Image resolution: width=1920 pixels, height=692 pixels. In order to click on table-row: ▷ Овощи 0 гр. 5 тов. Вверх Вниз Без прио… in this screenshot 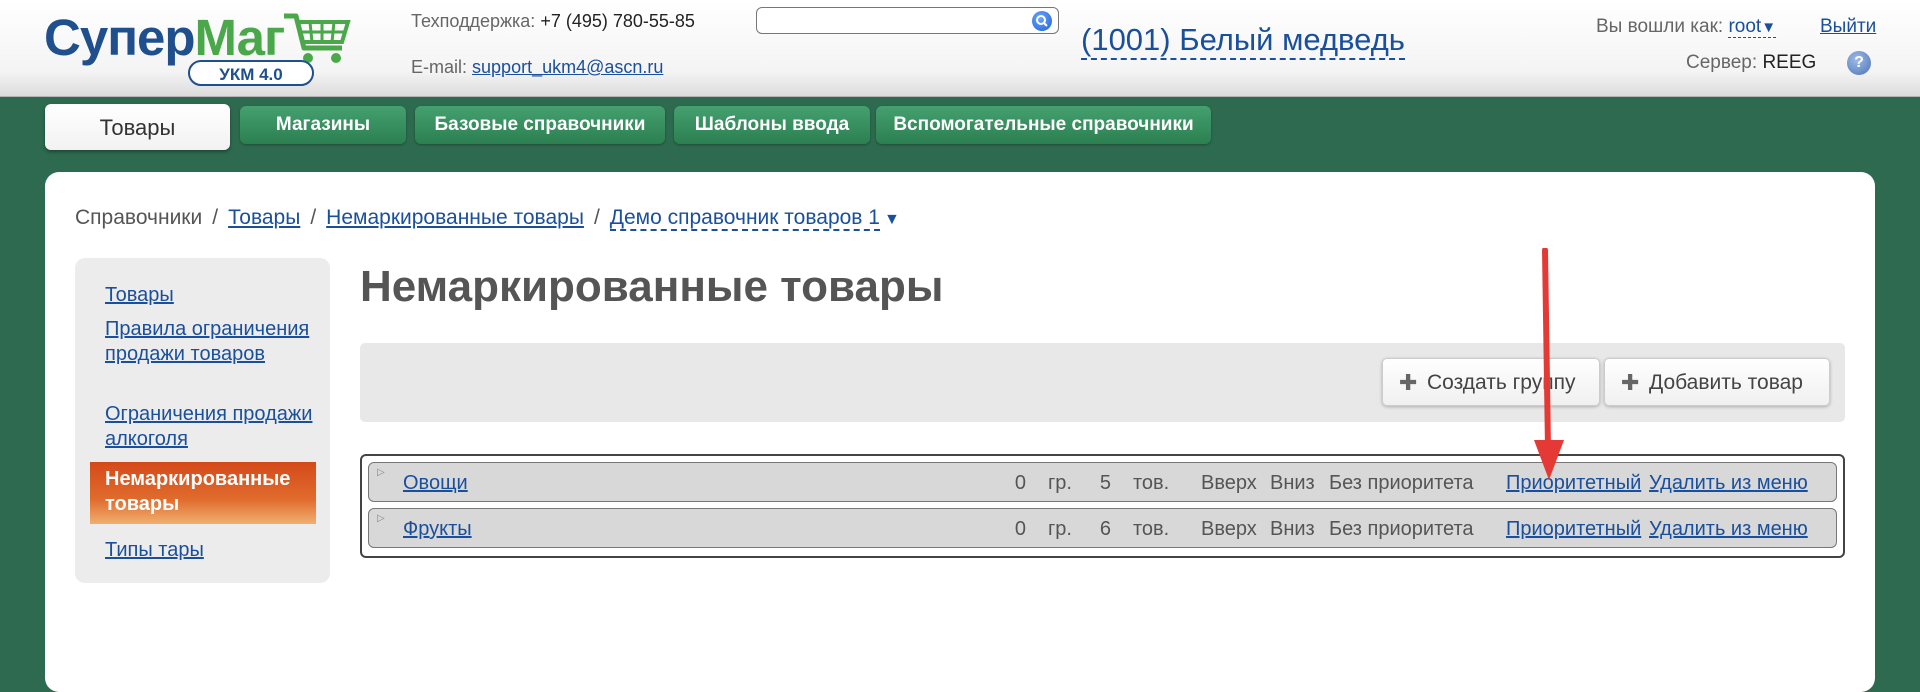, I will do `click(1102, 482)`.